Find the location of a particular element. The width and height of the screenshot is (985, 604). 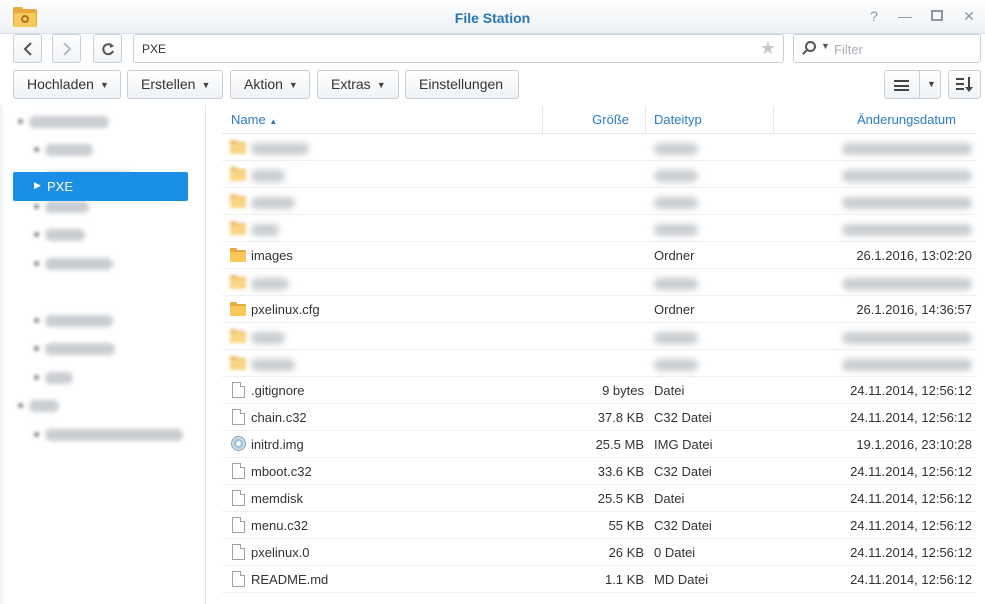

upload-label: Hochladen is located at coordinates (60, 84).